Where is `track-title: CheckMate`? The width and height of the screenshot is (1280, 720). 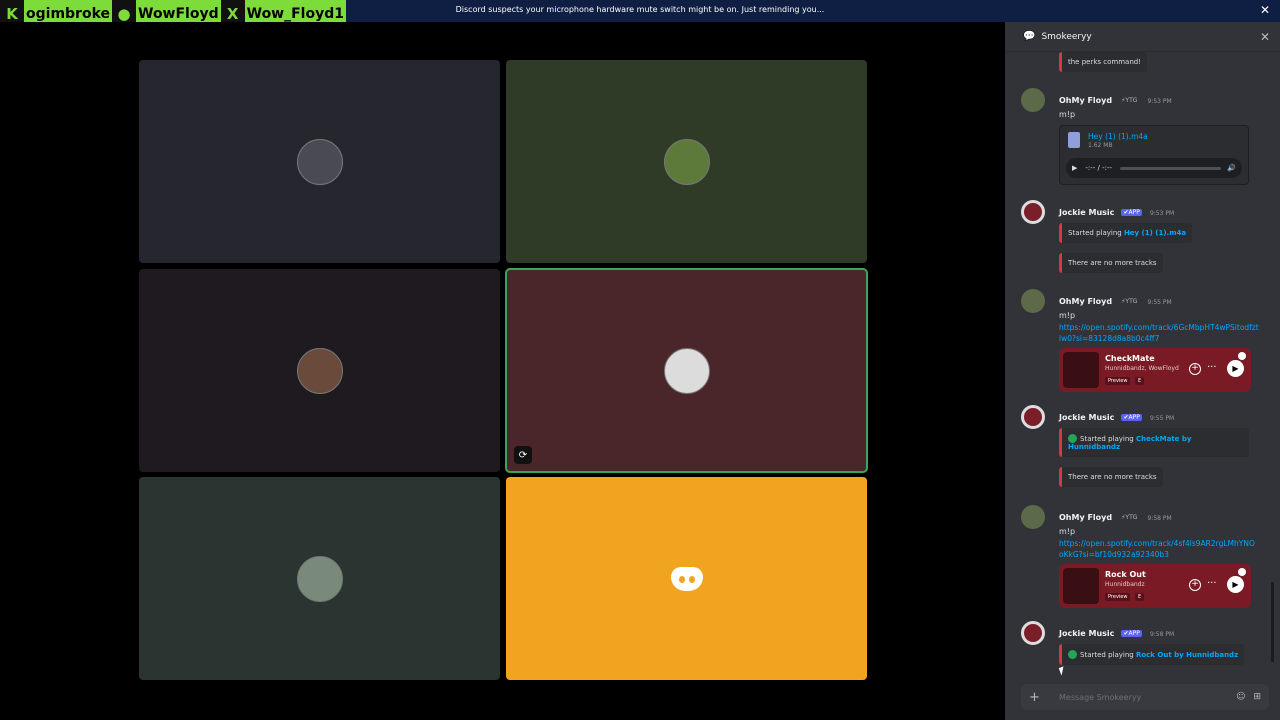 track-title: CheckMate is located at coordinates (1130, 358).